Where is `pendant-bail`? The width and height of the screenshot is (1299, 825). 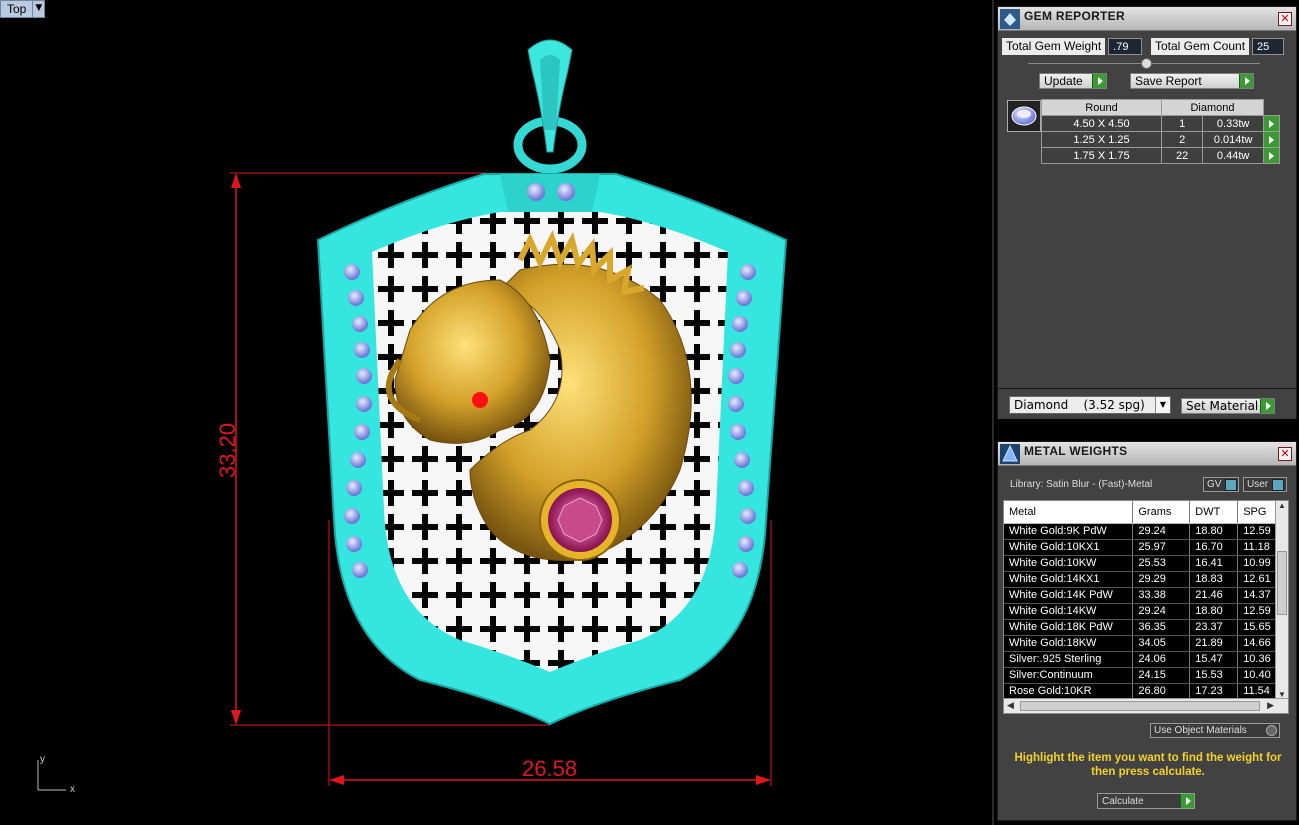
pendant-bail is located at coordinates (550, 106).